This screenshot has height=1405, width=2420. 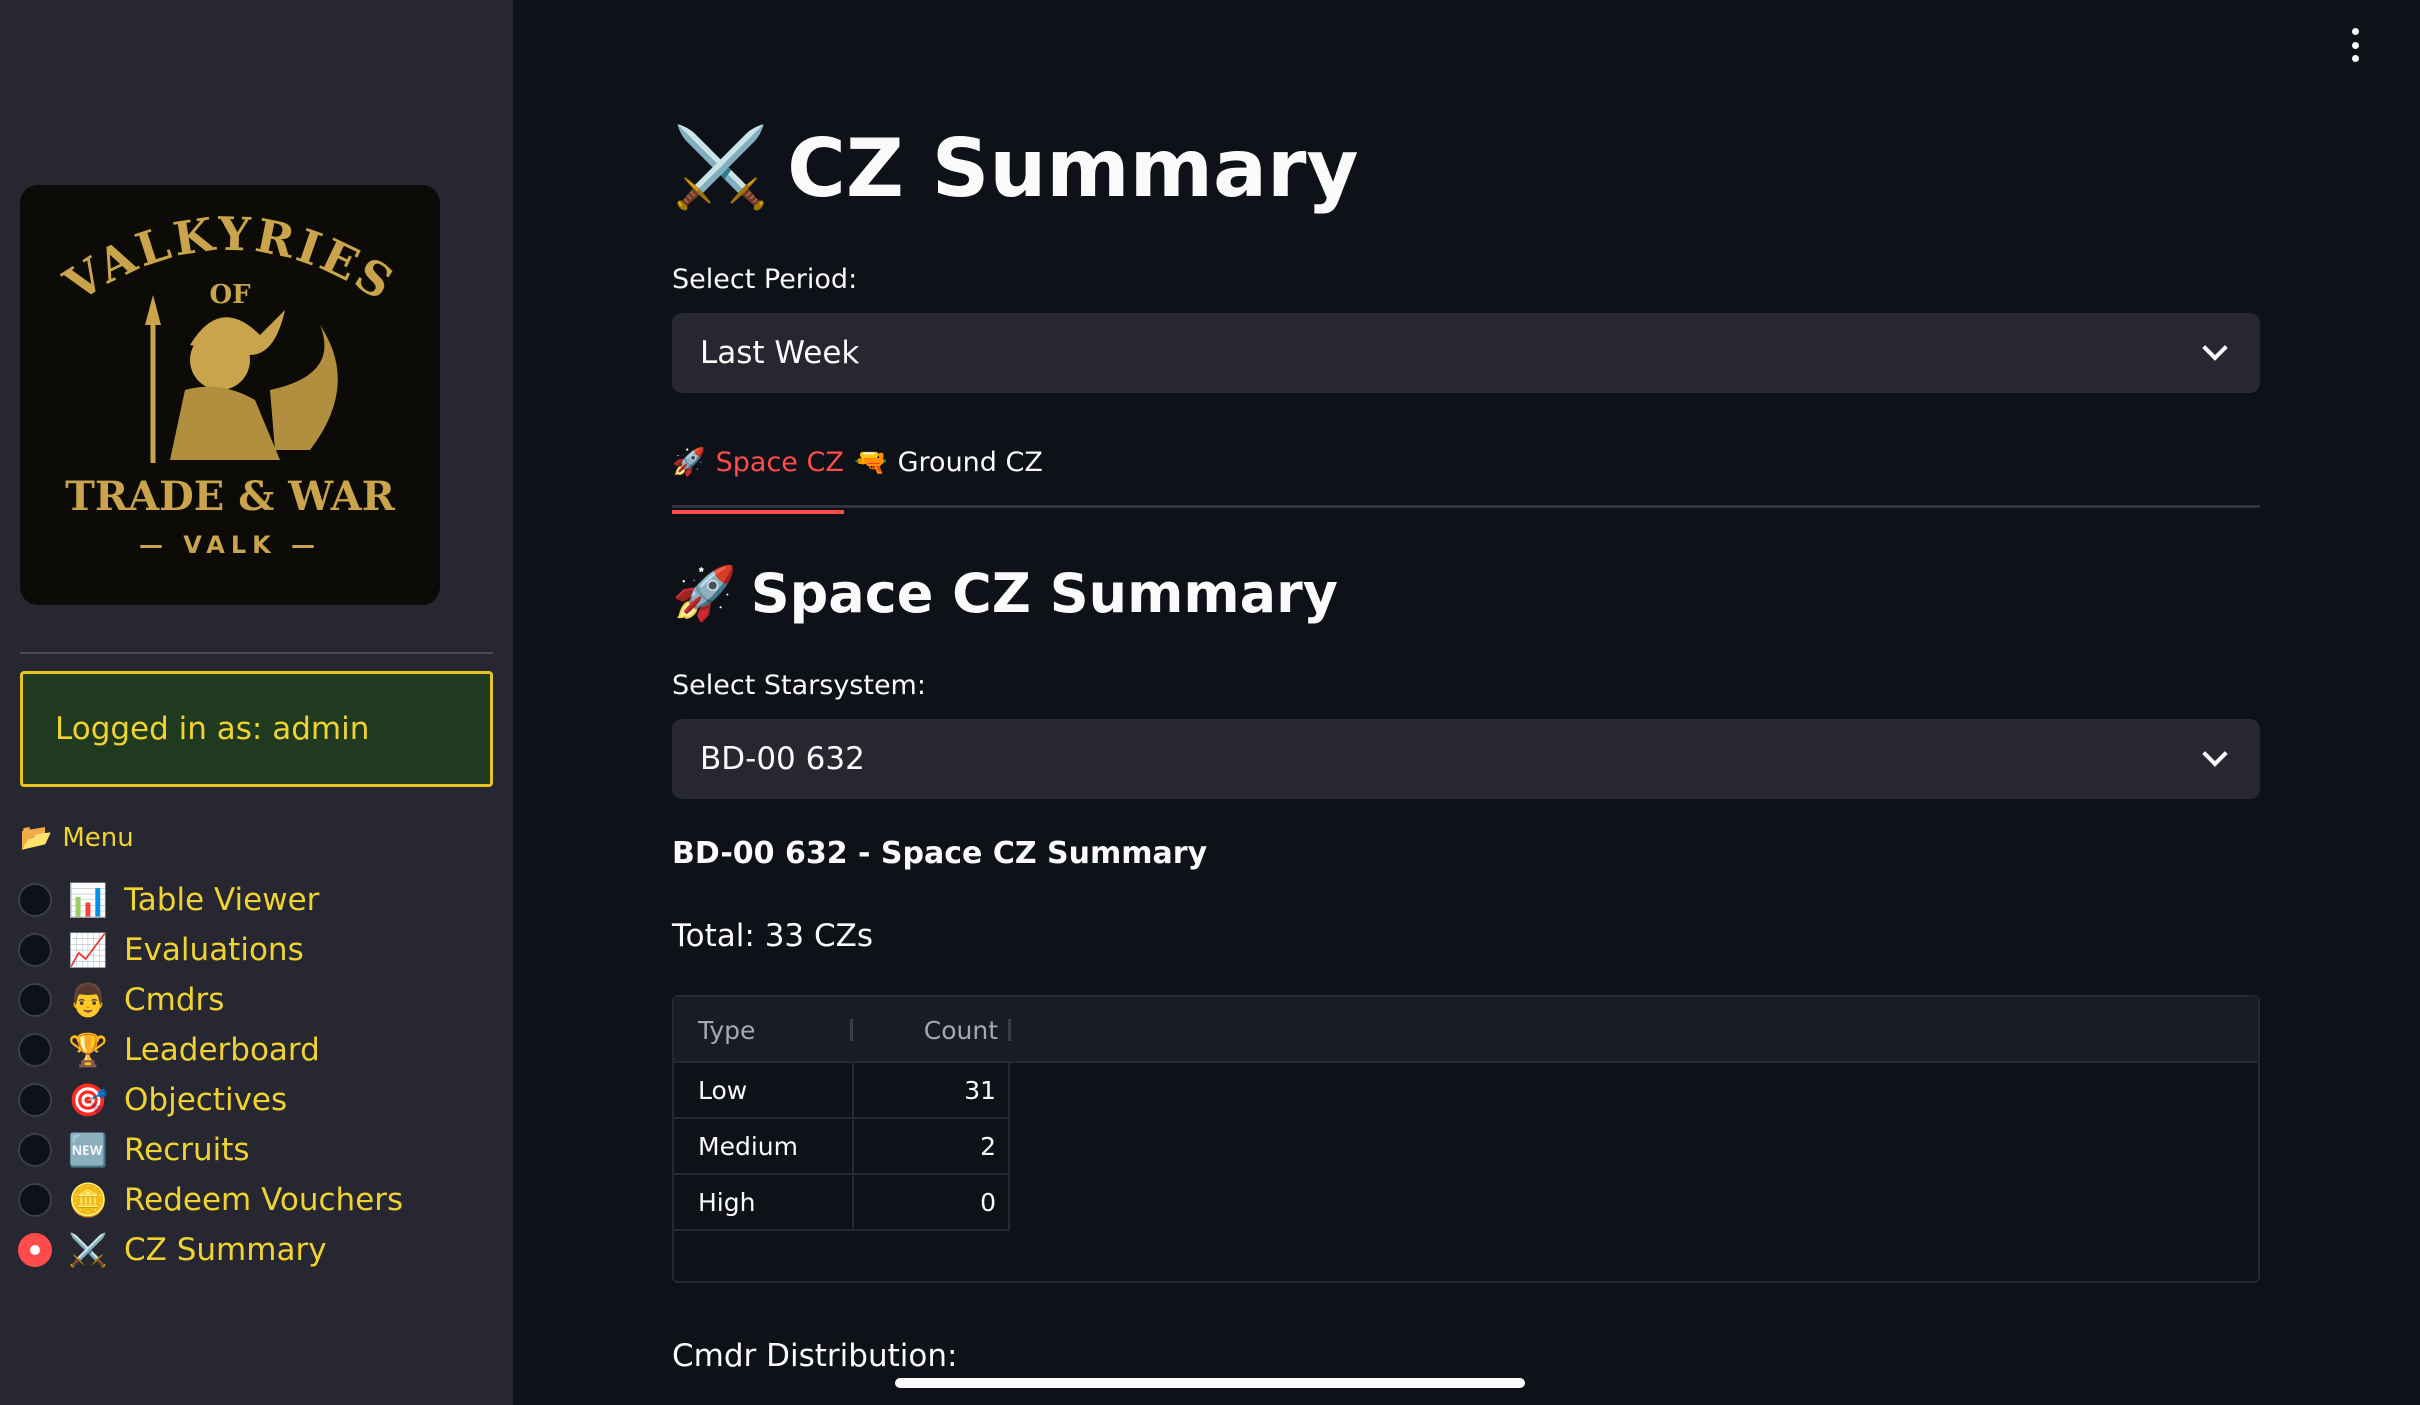 I want to click on menu-title: 📂 Menu, so click(x=77, y=838).